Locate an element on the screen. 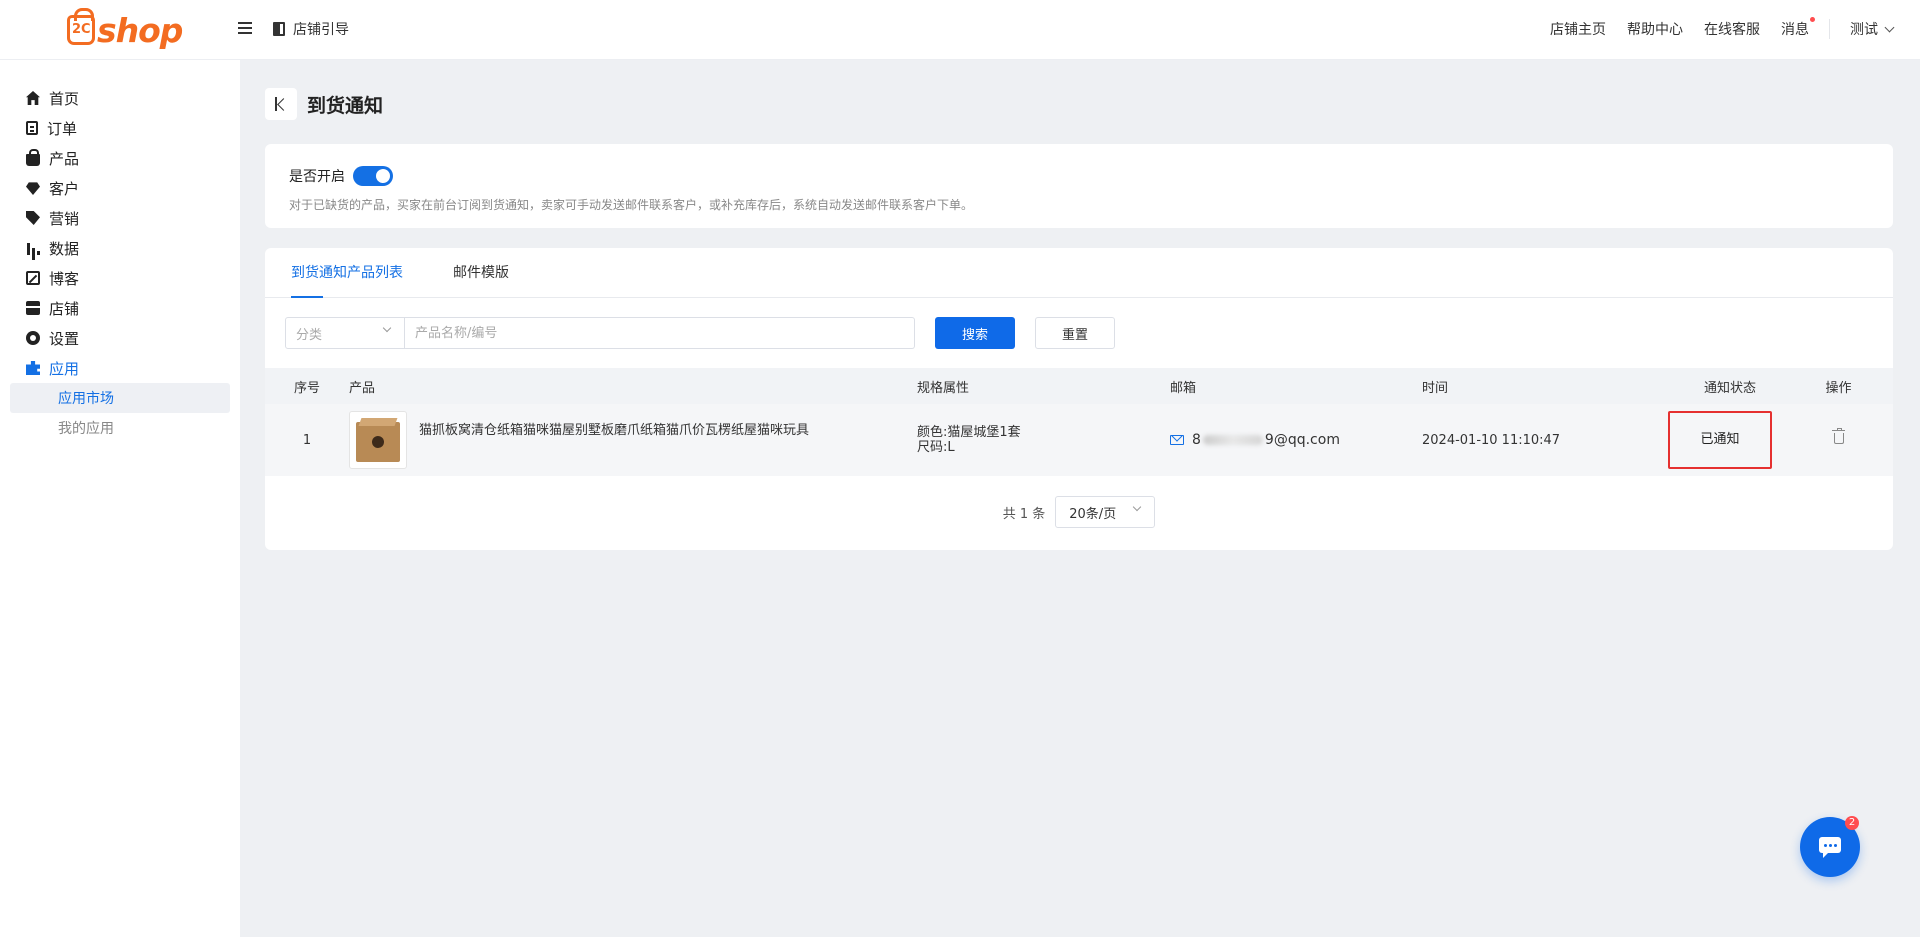  sidebar-item-blog: 博客 is located at coordinates (120, 278).